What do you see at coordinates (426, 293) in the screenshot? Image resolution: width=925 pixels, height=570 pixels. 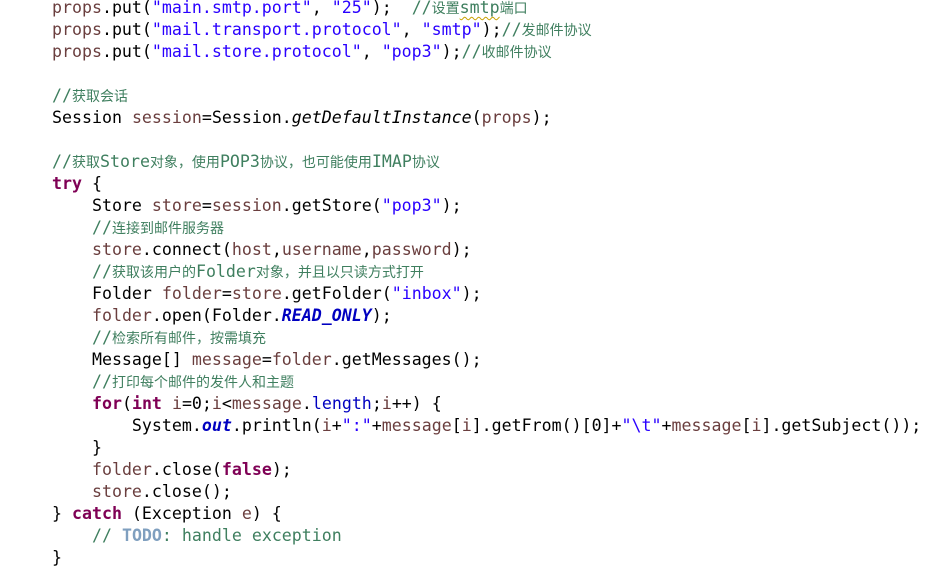 I see `code-token-str: "inbox"` at bounding box center [426, 293].